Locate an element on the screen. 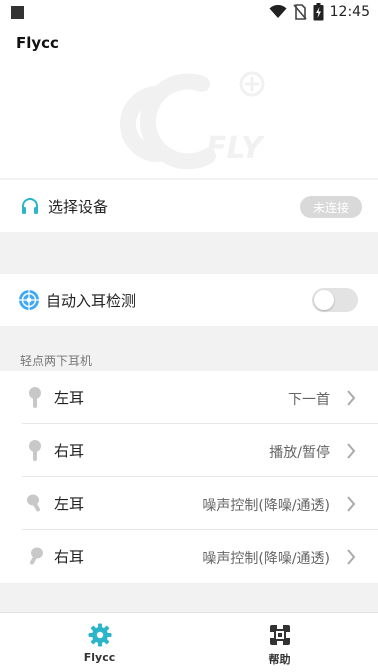 The width and height of the screenshot is (378, 672). double-tap-row-left-2: 左耳 噪声控制(降噪/通透) is located at coordinates (189, 503).